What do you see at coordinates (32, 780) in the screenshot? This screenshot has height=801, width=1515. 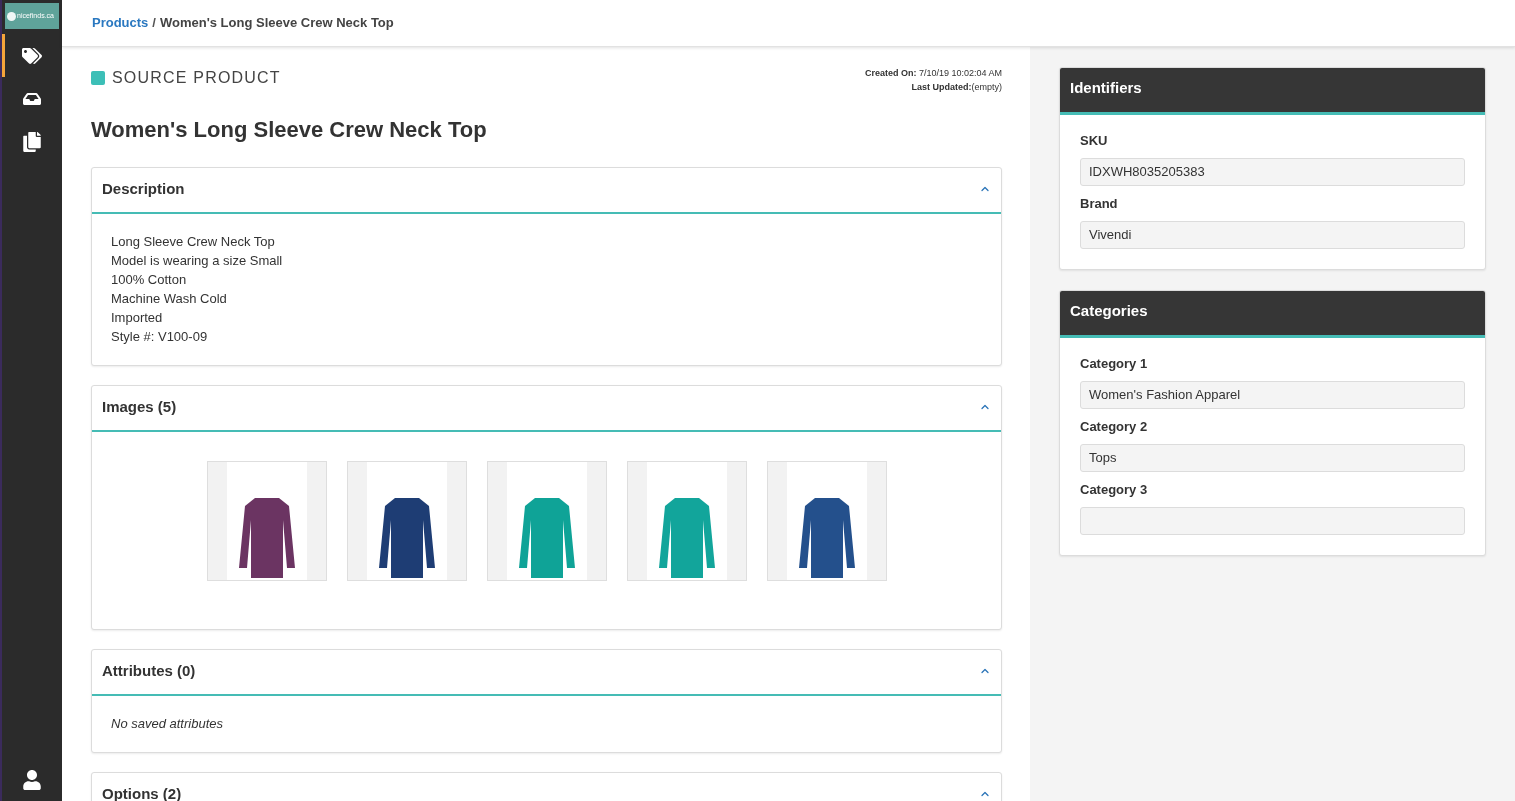 I see `user-icon` at bounding box center [32, 780].